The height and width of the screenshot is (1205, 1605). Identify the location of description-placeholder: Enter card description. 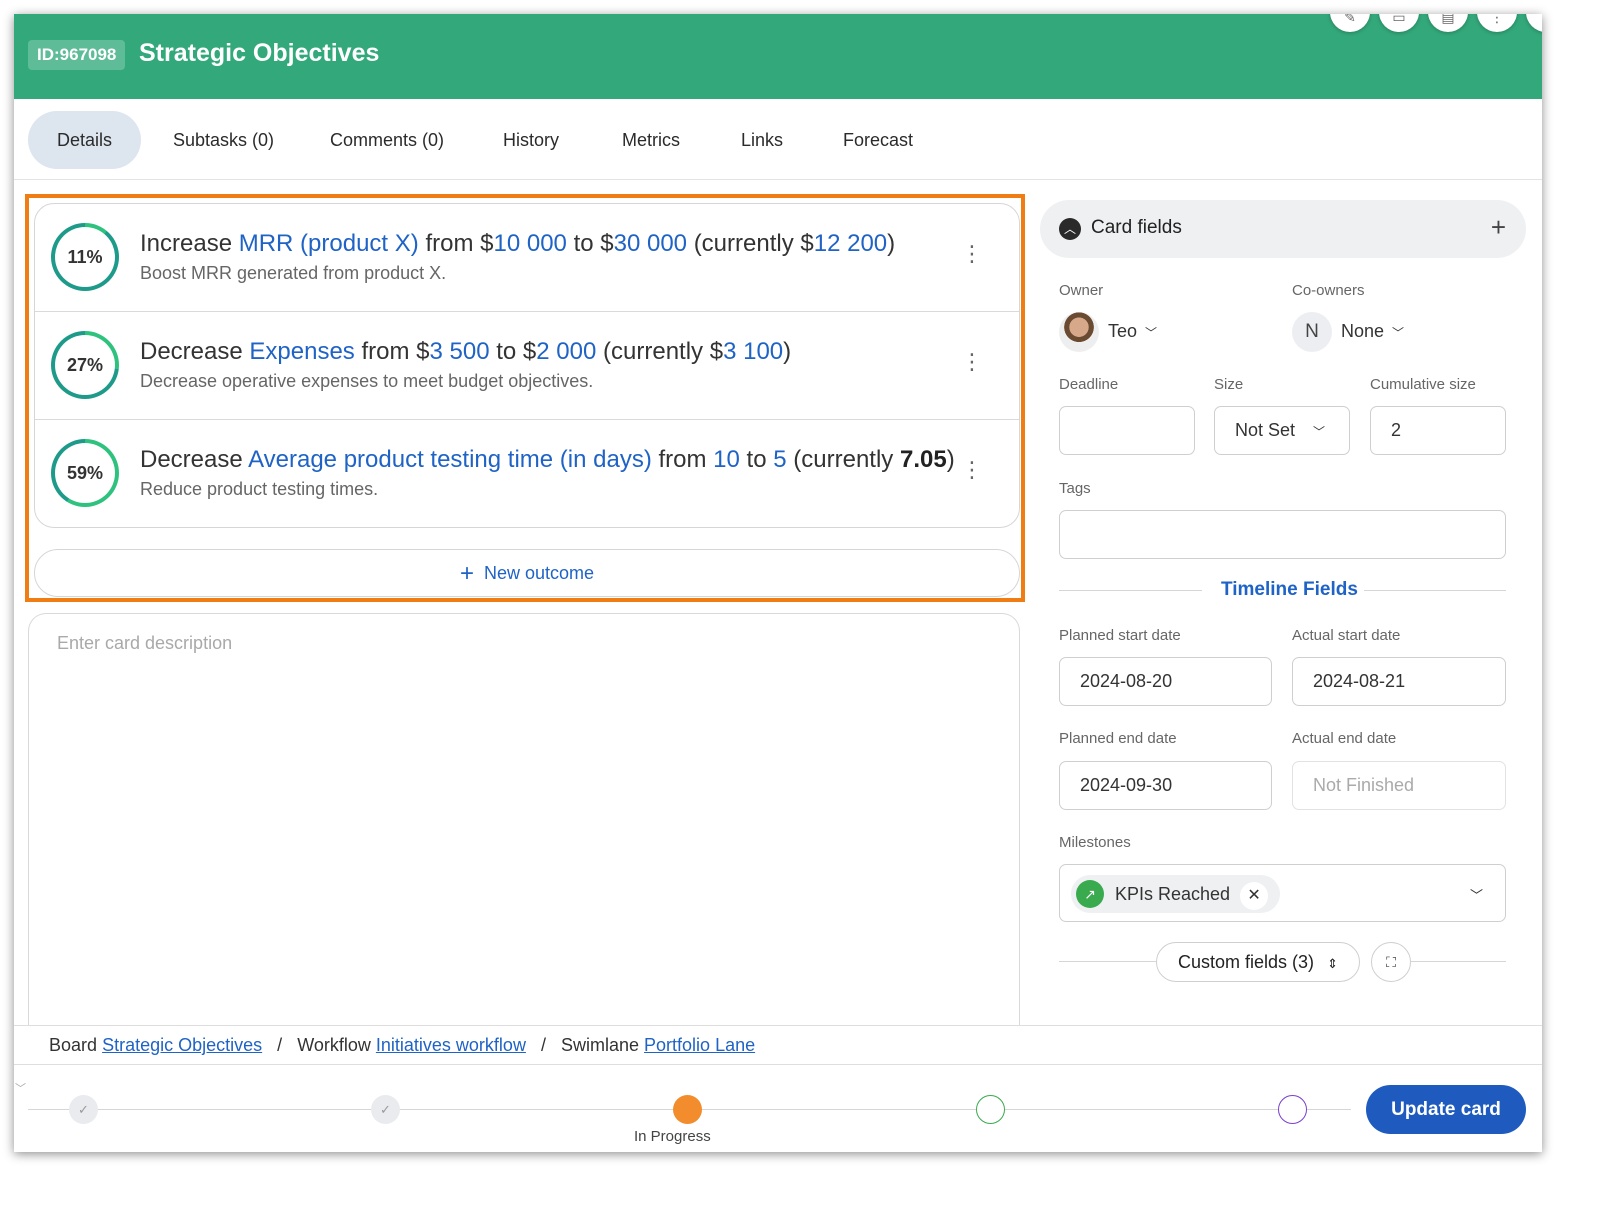
(145, 643).